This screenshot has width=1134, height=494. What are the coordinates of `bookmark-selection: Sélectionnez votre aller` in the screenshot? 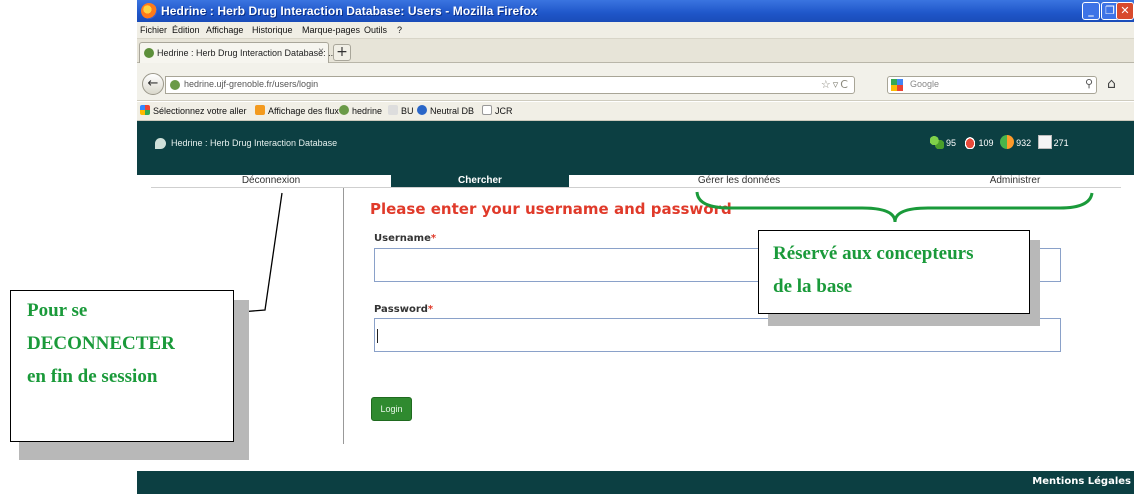 It's located at (193, 110).